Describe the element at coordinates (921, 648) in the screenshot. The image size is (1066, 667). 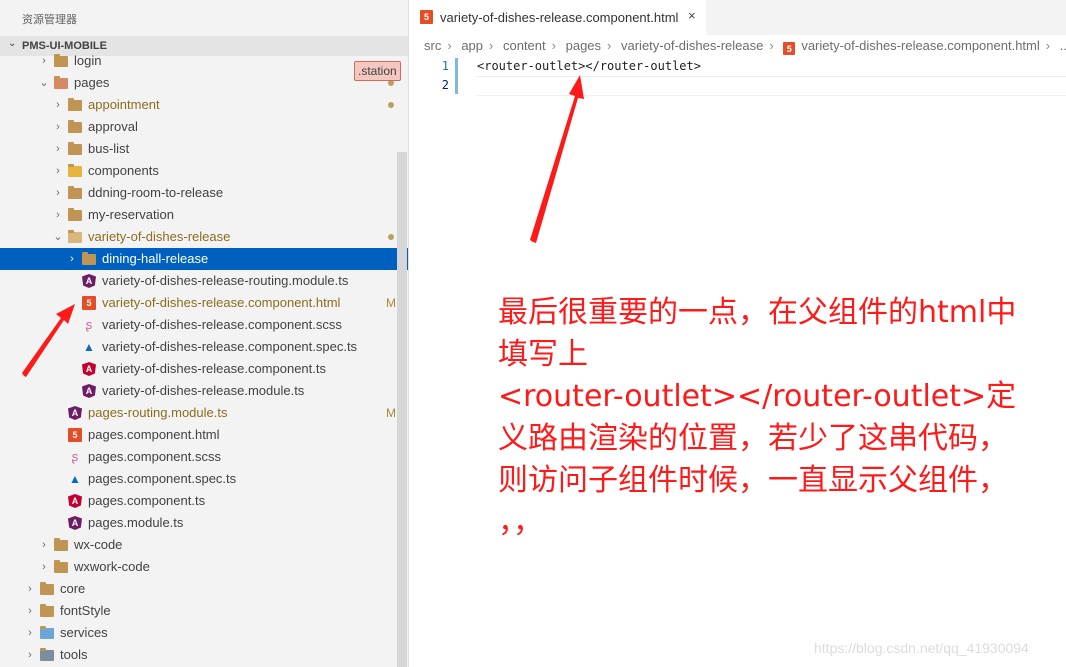
I see `watermark: https://blog.csdn.net/qq_41930094` at that location.